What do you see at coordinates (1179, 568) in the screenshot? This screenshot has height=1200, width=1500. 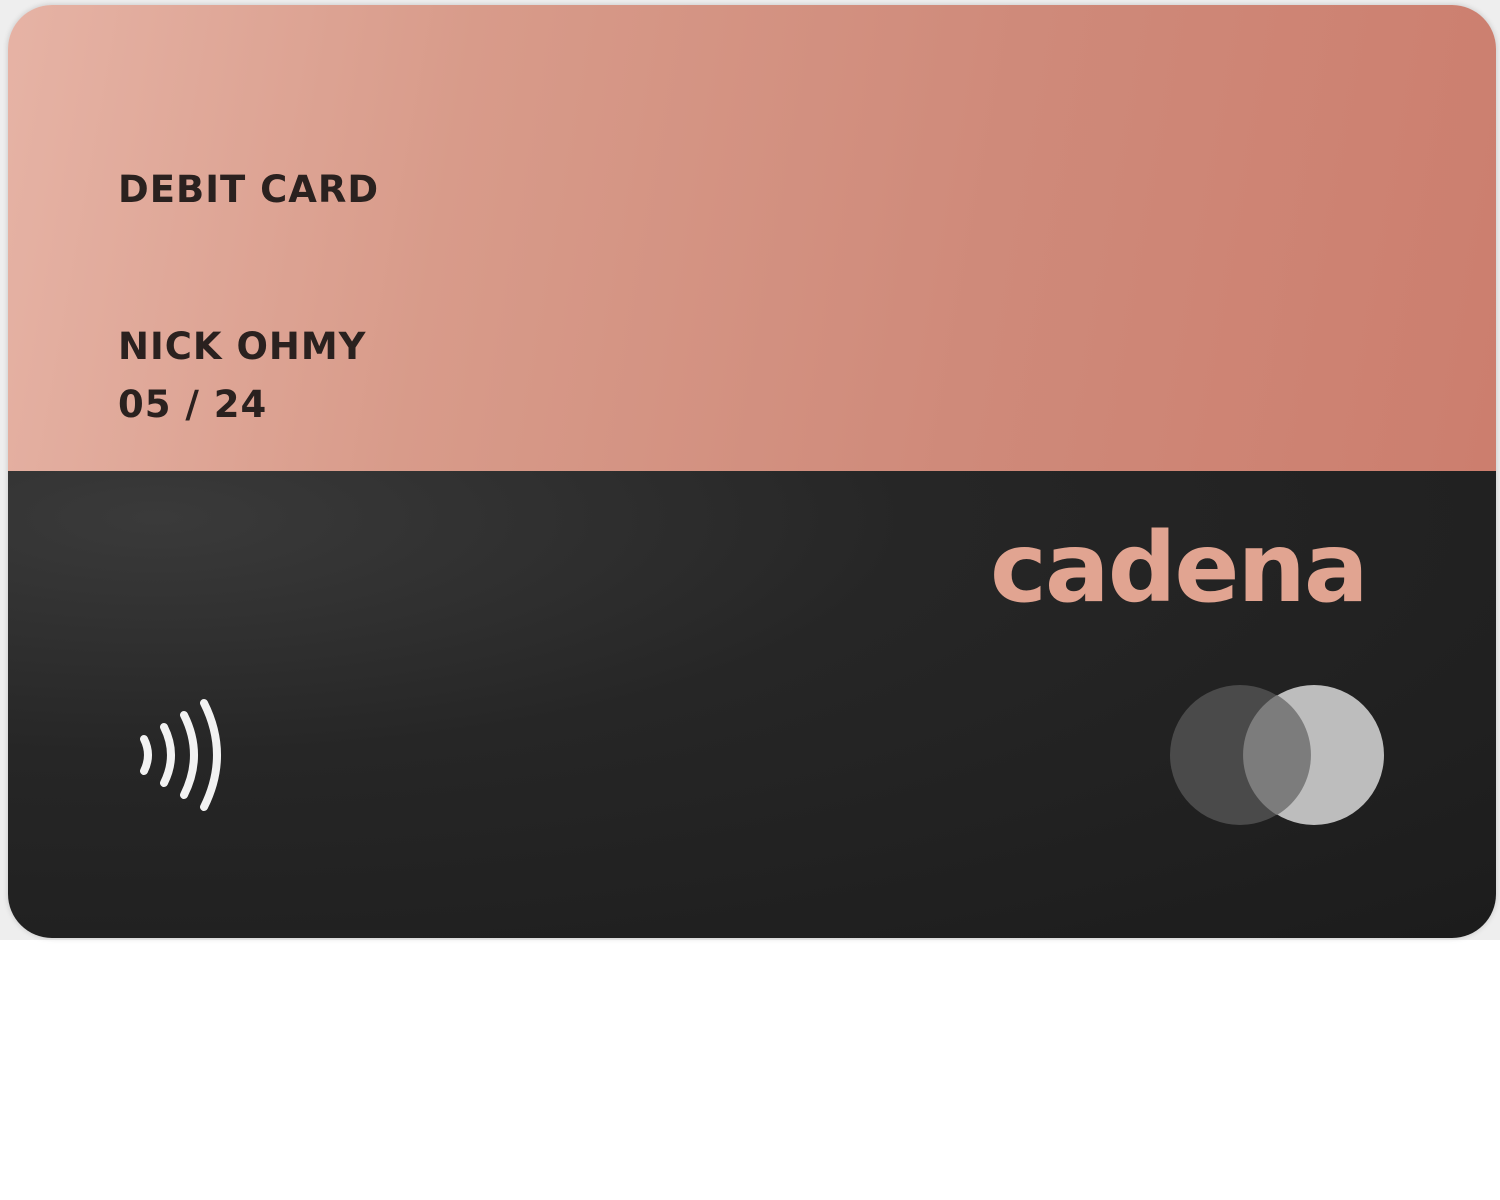 I see `brand-logo: cadena` at bounding box center [1179, 568].